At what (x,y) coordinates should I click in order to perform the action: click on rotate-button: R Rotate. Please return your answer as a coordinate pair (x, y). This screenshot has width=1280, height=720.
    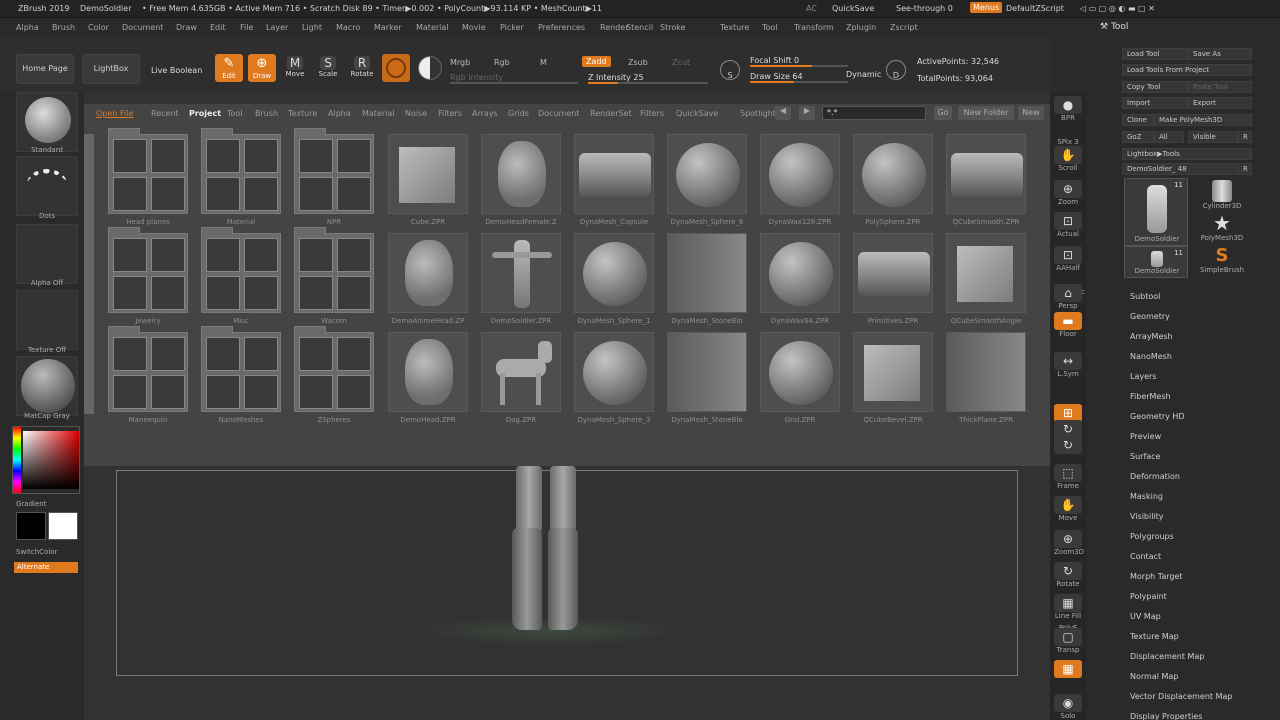
    Looking at the image, I should click on (362, 68).